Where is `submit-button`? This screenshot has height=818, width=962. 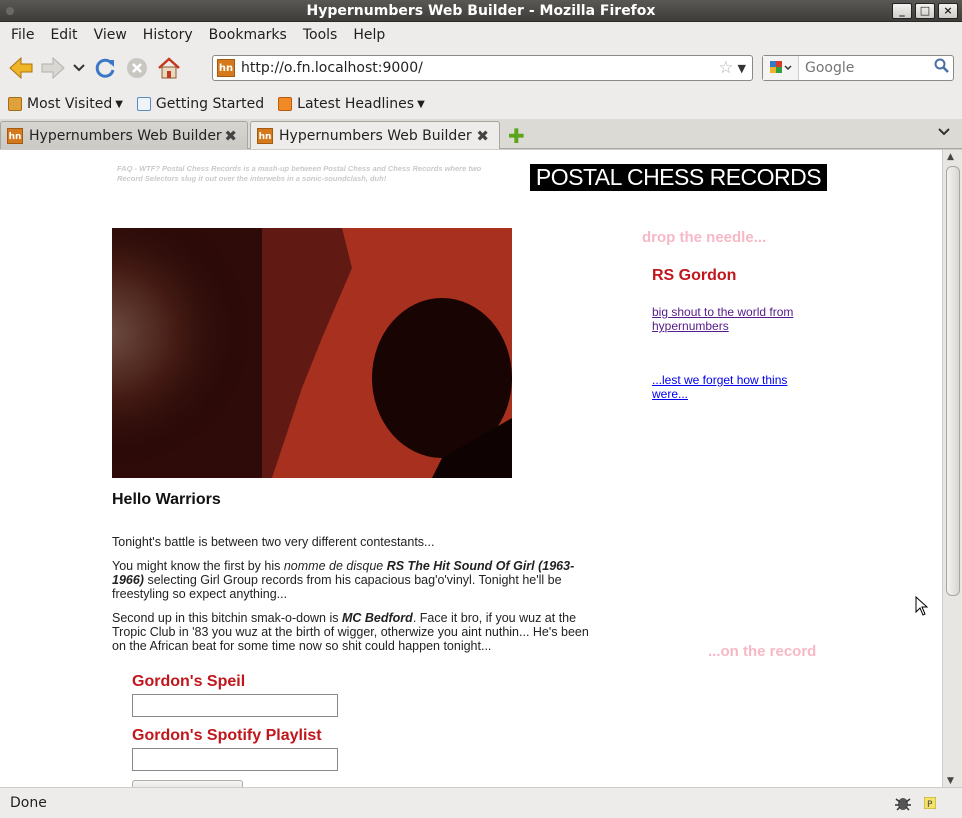
submit-button is located at coordinates (187, 783).